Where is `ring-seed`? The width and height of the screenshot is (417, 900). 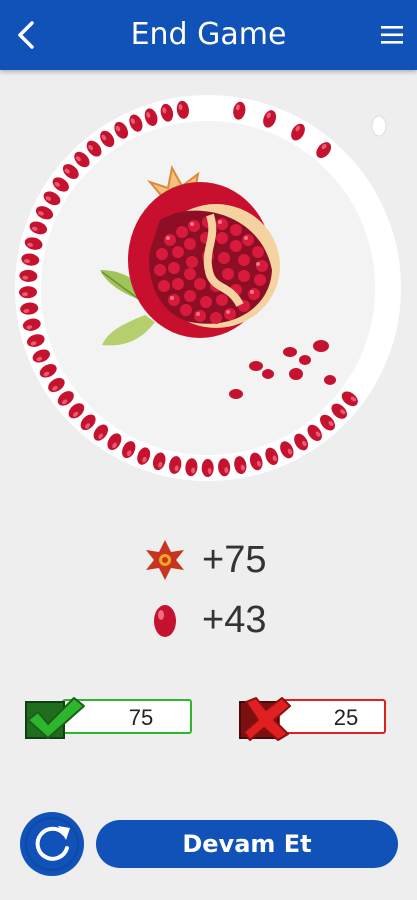
ring-seed is located at coordinates (207, 468).